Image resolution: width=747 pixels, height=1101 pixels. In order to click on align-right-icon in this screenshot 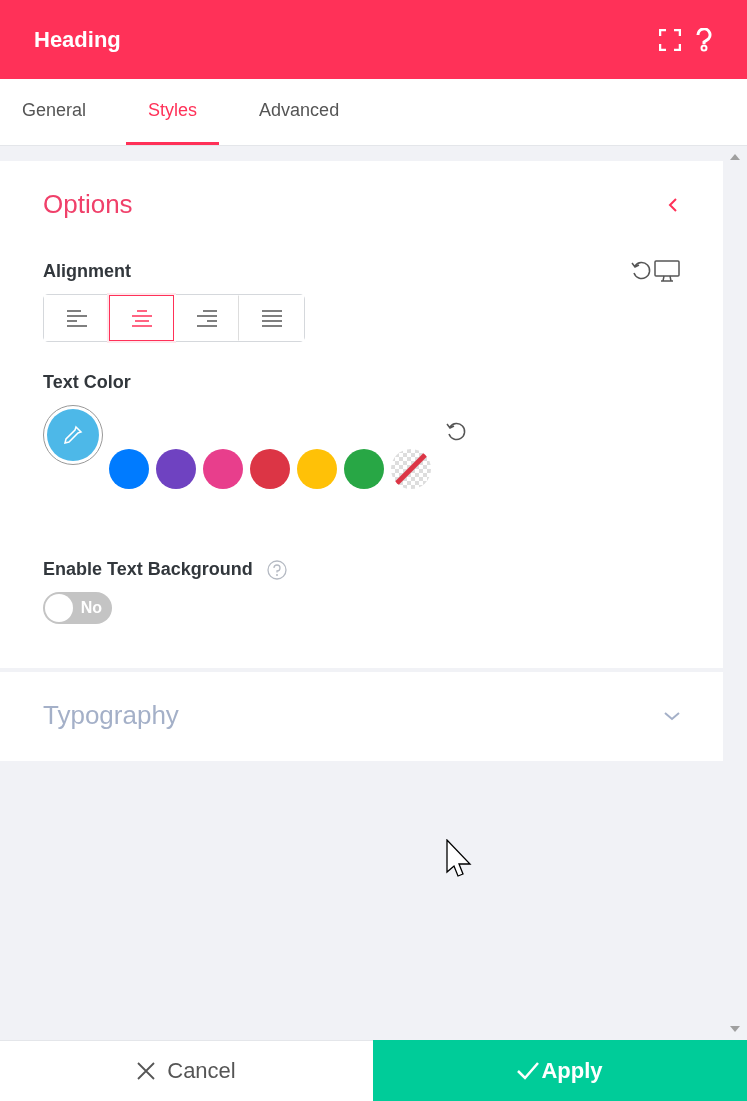, I will do `click(206, 318)`.